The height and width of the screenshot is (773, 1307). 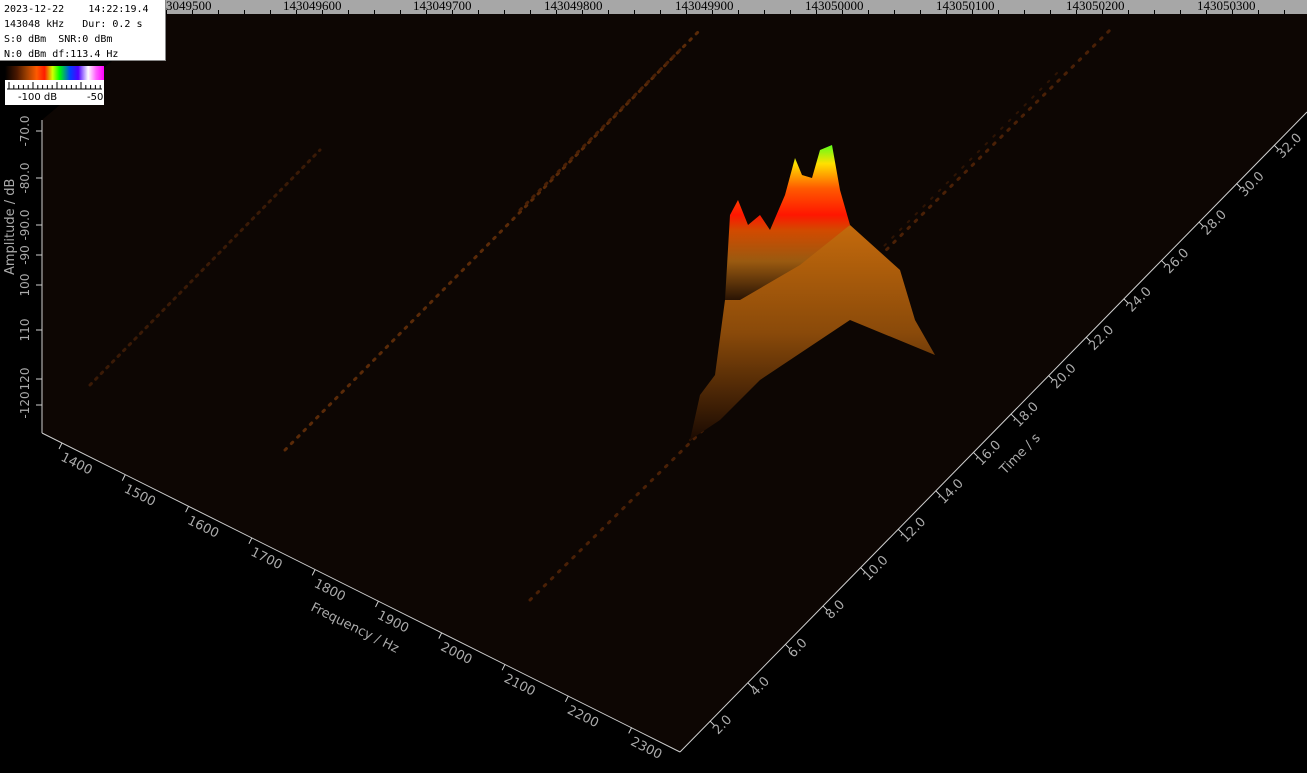 What do you see at coordinates (25, 285) in the screenshot?
I see `amplitude-tick-label: 100` at bounding box center [25, 285].